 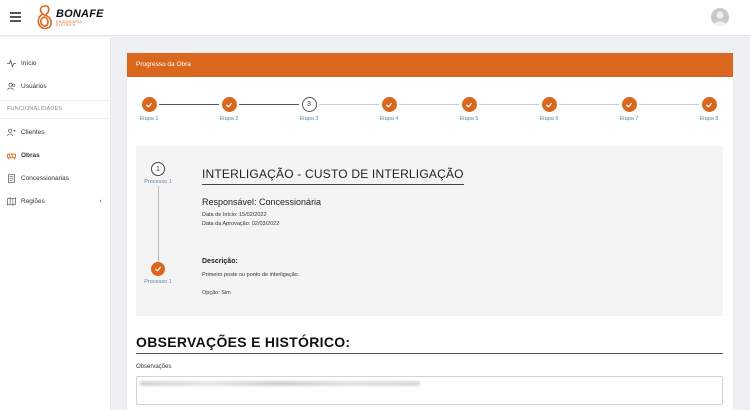 I want to click on step-label: Etapa 1, so click(x=149, y=119).